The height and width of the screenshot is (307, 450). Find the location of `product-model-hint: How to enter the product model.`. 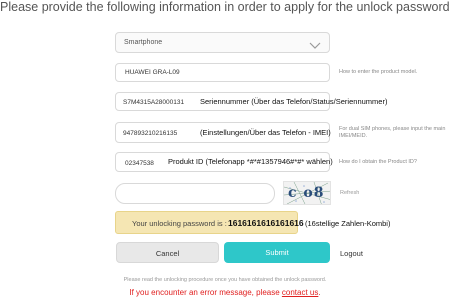

product-model-hint: How to enter the product model. is located at coordinates (378, 72).